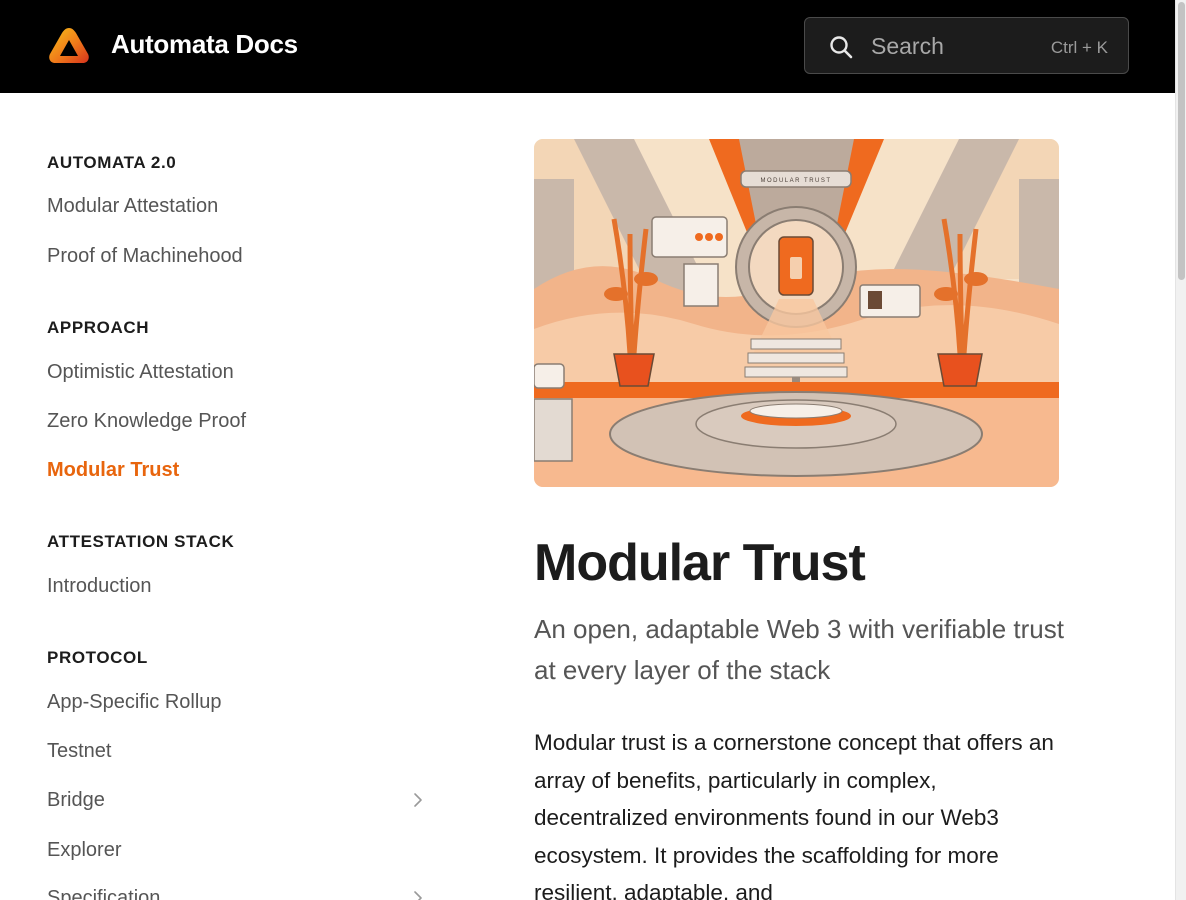 The height and width of the screenshot is (900, 1186). I want to click on sidebar-item-modular-trust: Modular Trust, so click(113, 470).